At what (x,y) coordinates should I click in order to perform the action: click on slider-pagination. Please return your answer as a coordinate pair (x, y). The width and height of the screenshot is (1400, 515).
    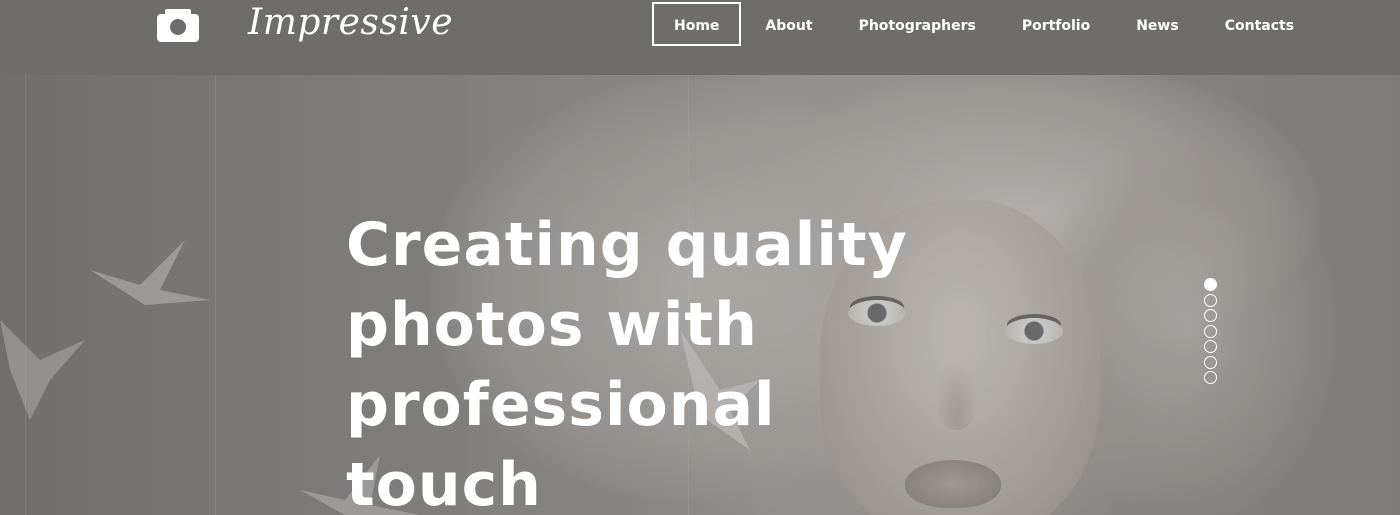
    Looking at the image, I should click on (1212, 332).